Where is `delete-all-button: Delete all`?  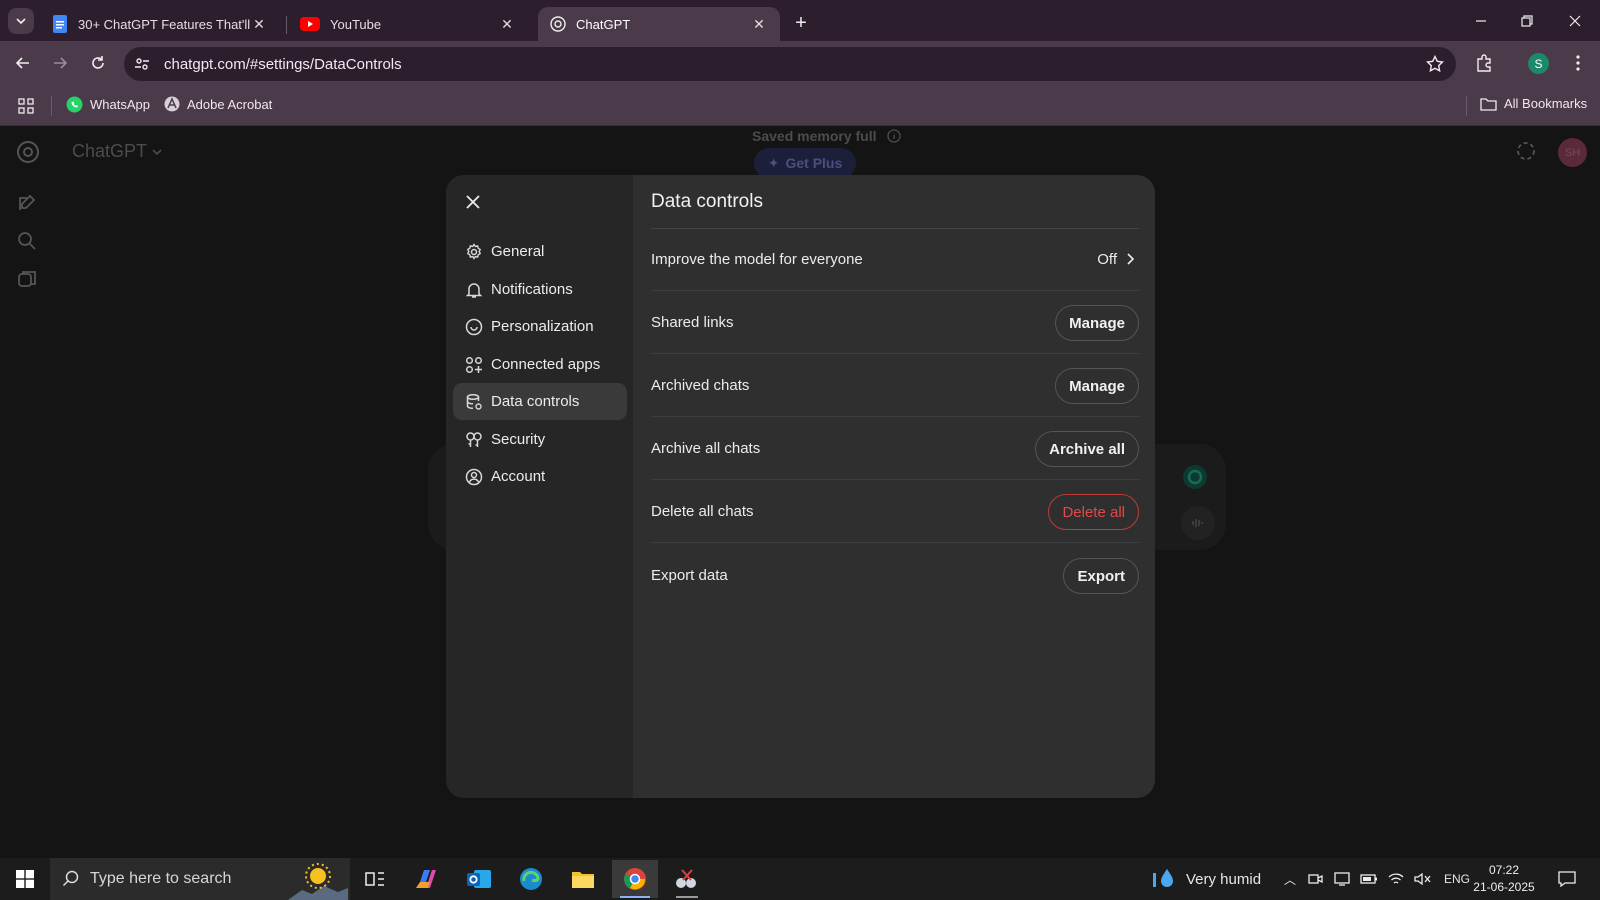
delete-all-button: Delete all is located at coordinates (1093, 512).